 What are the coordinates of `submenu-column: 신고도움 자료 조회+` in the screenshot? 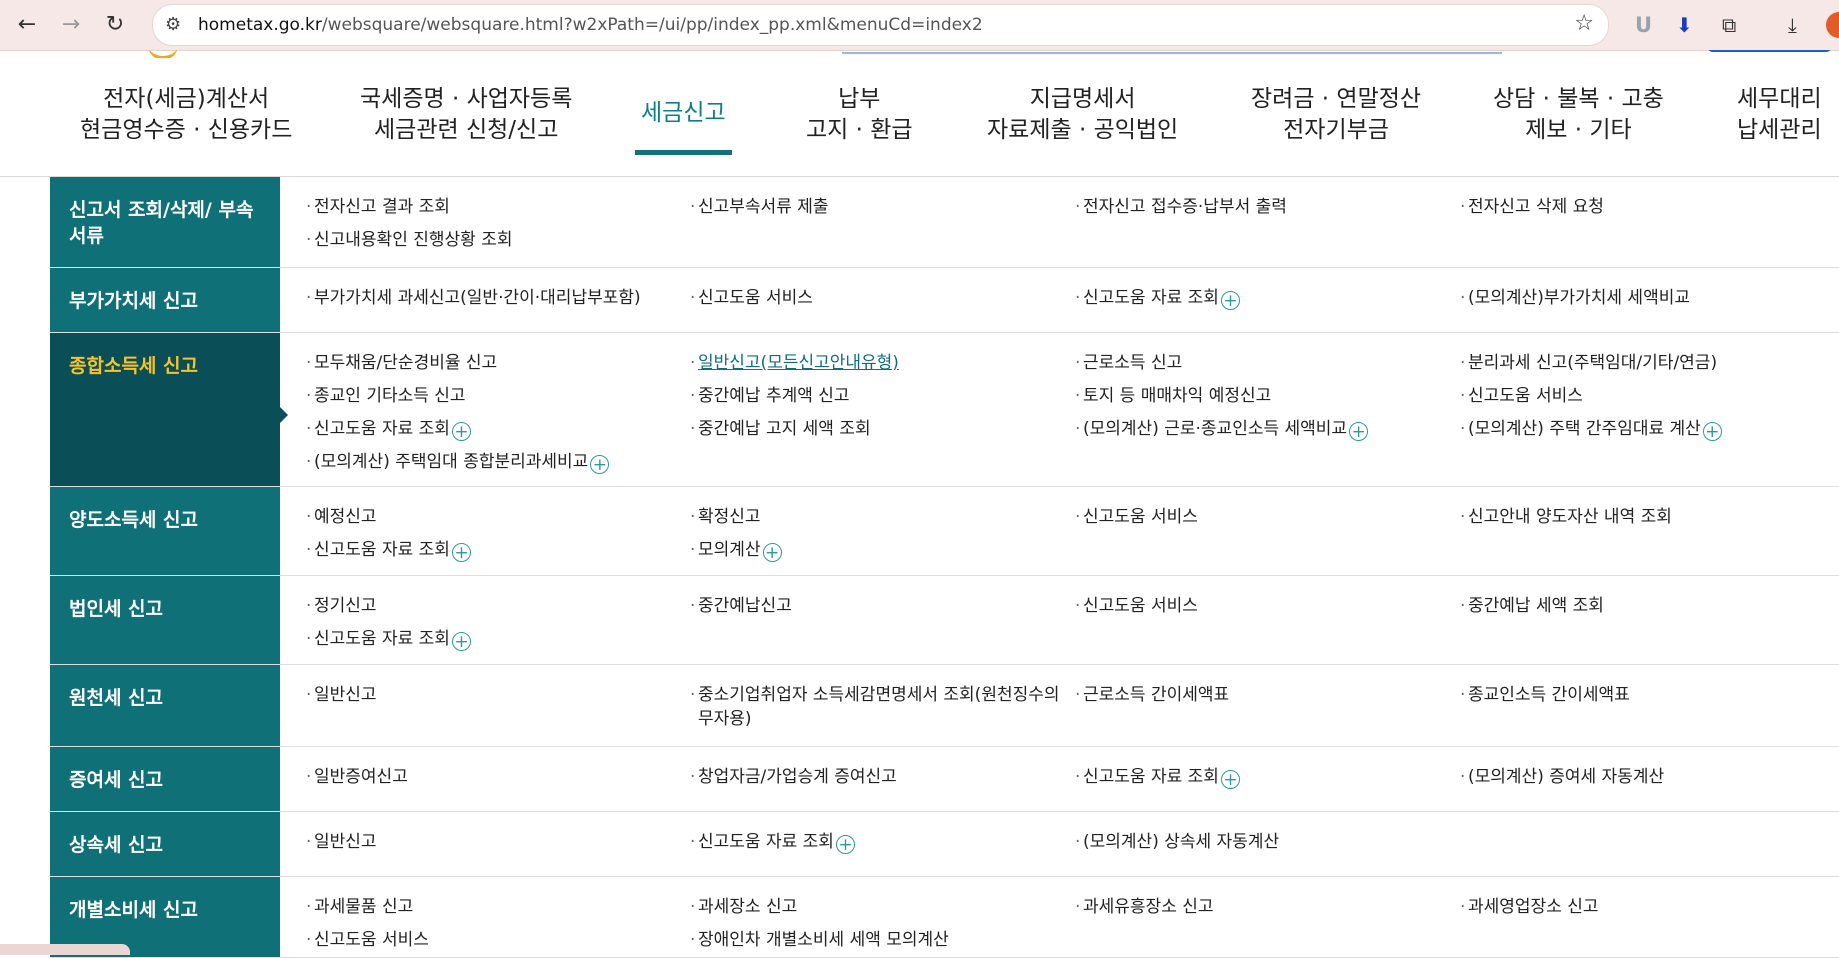 It's located at (1265, 298).